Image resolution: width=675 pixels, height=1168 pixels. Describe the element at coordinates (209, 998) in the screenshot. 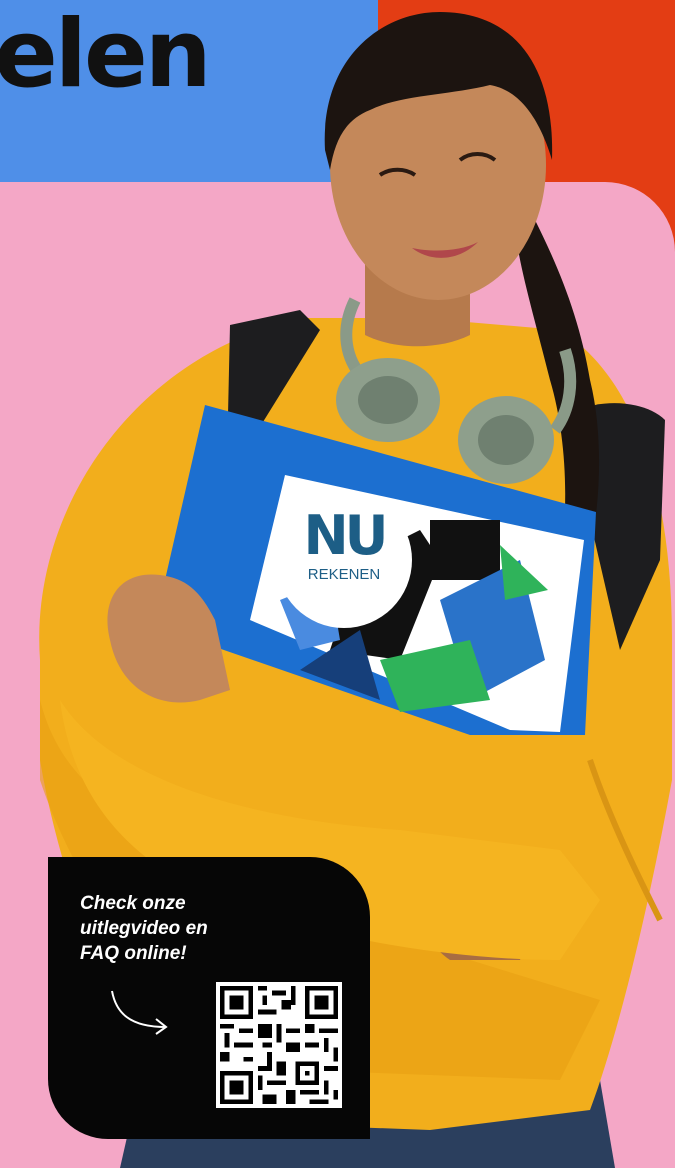

I see `qr-info-card: Check onze uitlegvideo en FAQ online!` at that location.